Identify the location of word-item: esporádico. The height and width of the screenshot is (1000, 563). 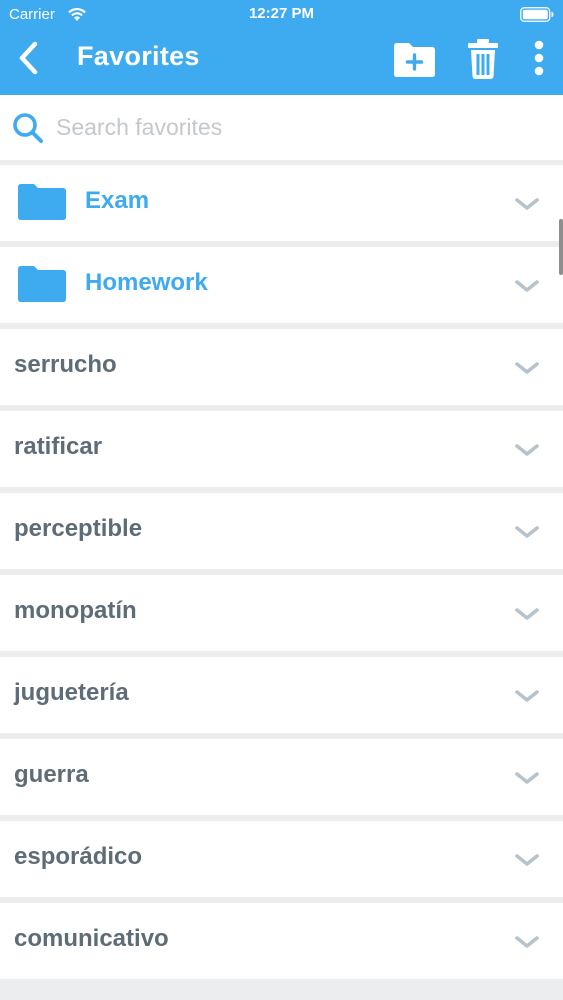
(281, 859).